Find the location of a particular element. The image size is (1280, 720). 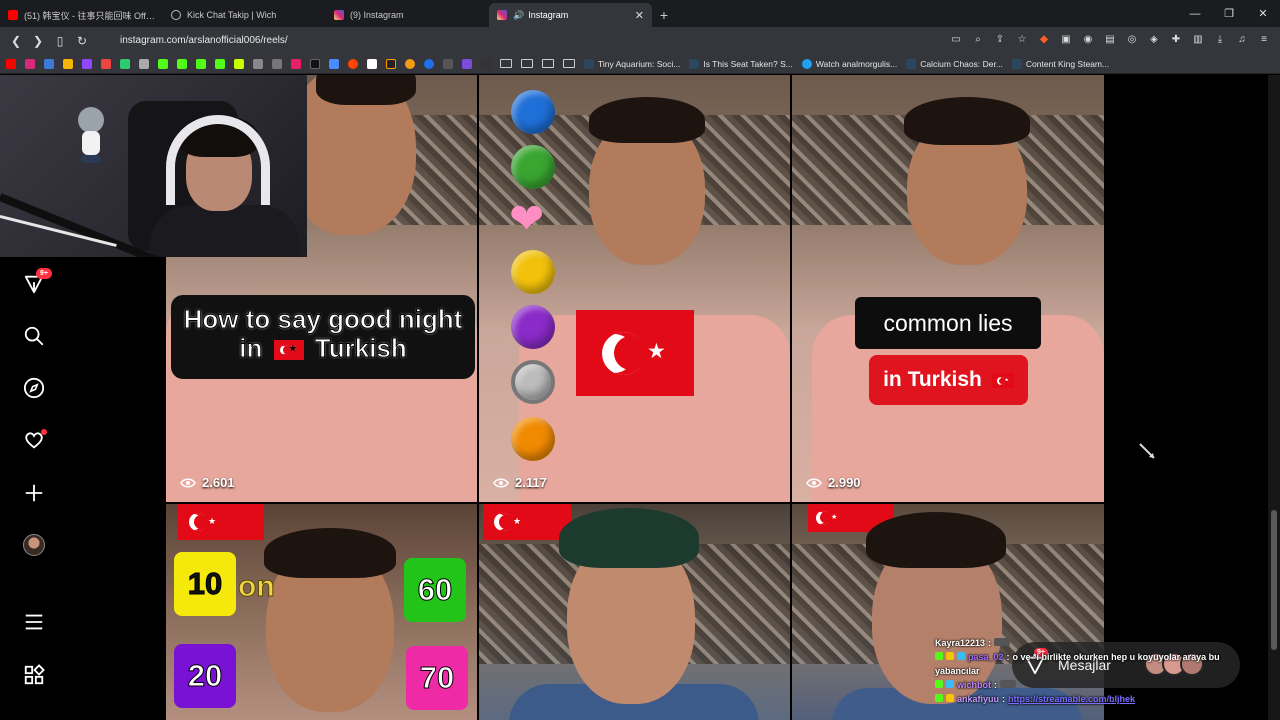

reel-card: ❤ ★ 2.117 is located at coordinates (634, 288).